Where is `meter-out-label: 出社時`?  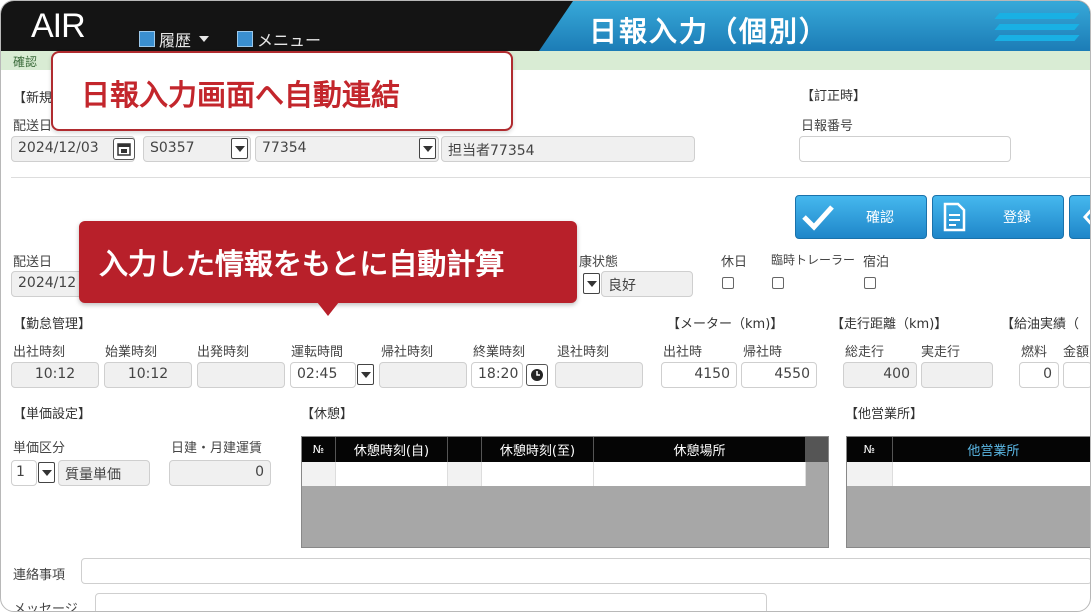 meter-out-label: 出社時 is located at coordinates (683, 352).